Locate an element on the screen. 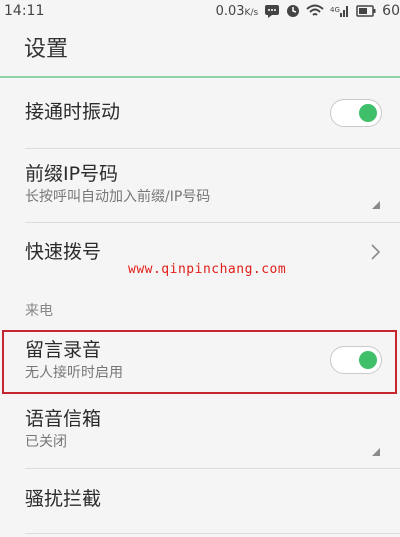 This screenshot has width=400, height=537. message-icon is located at coordinates (272, 11).